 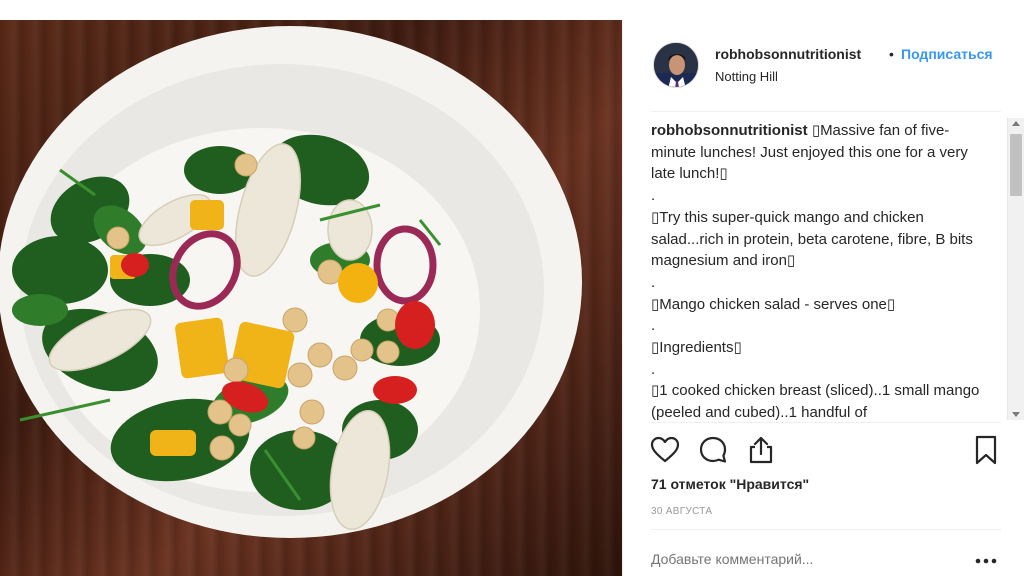 I want to click on post-location: Notting Hill, so click(x=746, y=76).